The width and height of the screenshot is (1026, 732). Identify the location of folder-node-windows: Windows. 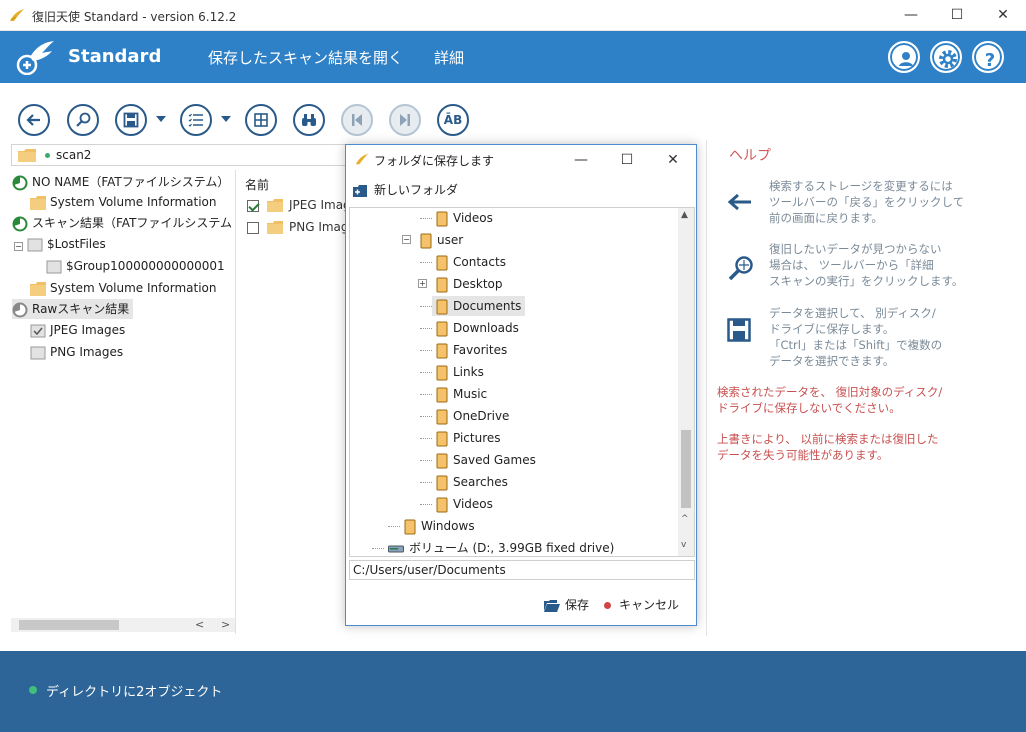
(439, 526).